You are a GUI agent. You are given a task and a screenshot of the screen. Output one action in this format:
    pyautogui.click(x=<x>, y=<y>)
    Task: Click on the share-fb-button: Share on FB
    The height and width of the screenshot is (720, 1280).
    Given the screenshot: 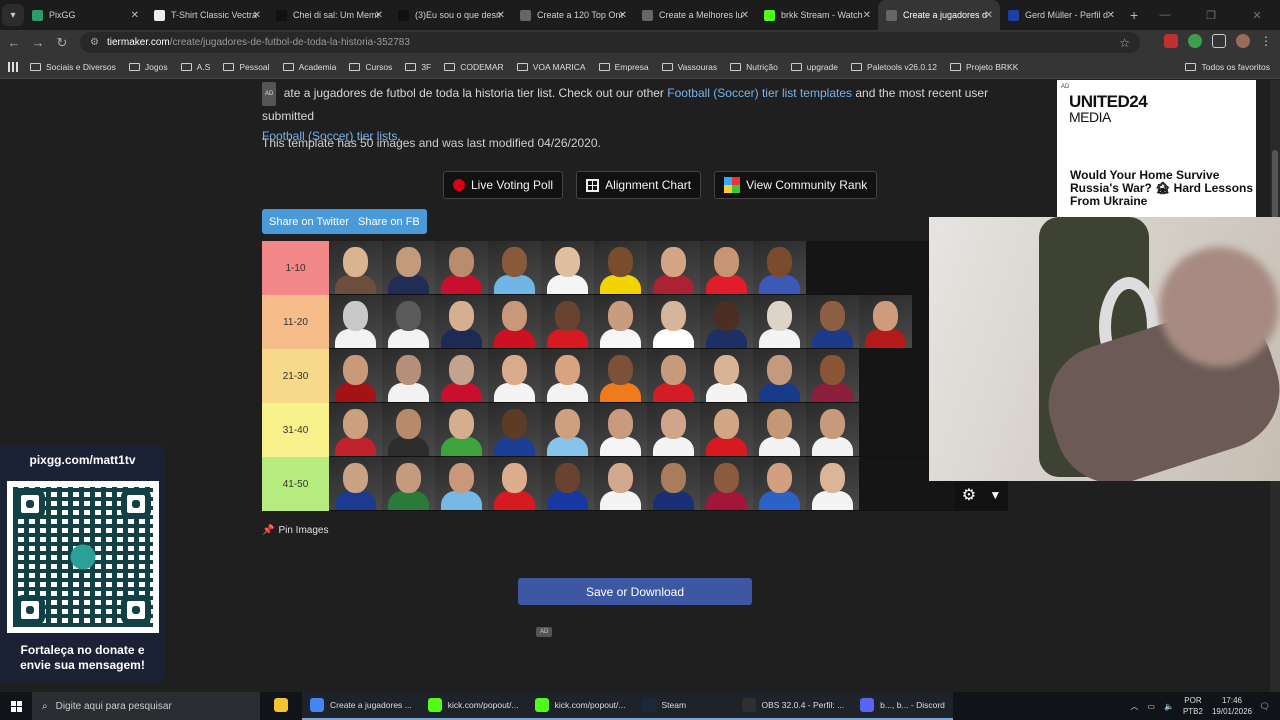 What is the action you would take?
    pyautogui.click(x=389, y=221)
    